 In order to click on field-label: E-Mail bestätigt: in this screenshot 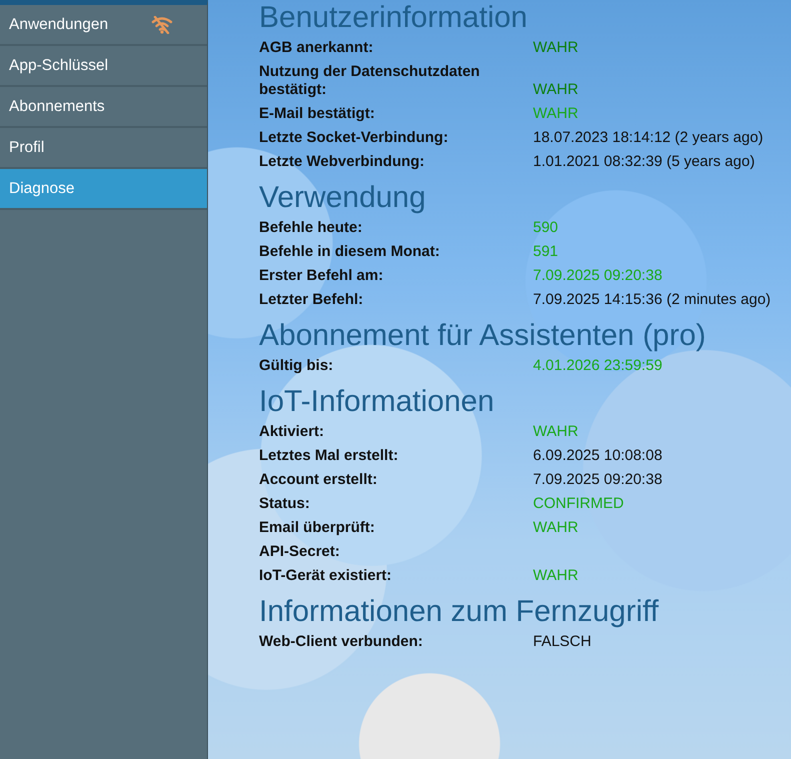, I will do `click(317, 114)`.